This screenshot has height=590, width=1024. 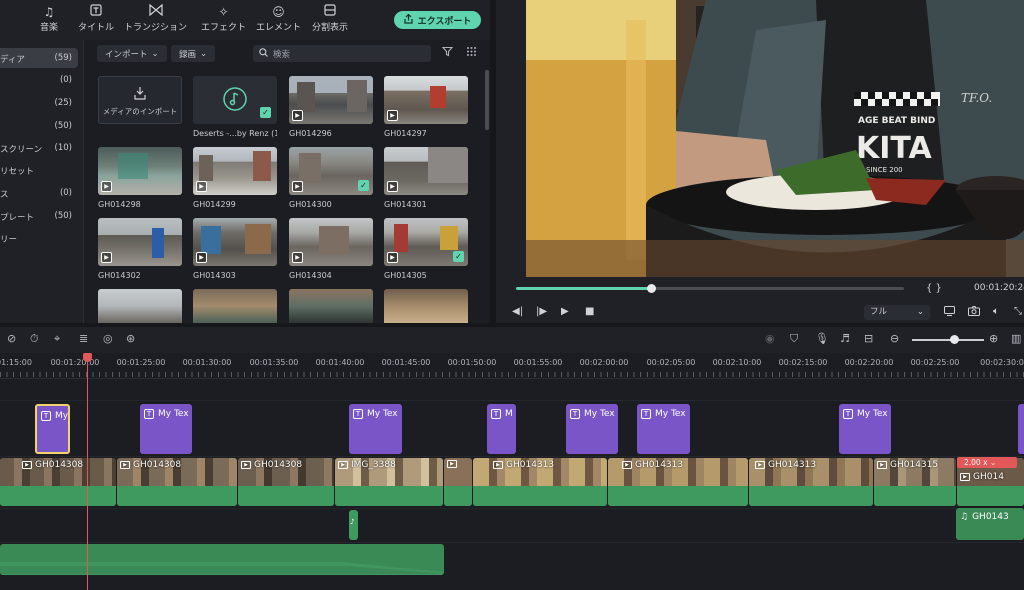 What do you see at coordinates (868, 339) in the screenshot?
I see `replace-icon: ⊟` at bounding box center [868, 339].